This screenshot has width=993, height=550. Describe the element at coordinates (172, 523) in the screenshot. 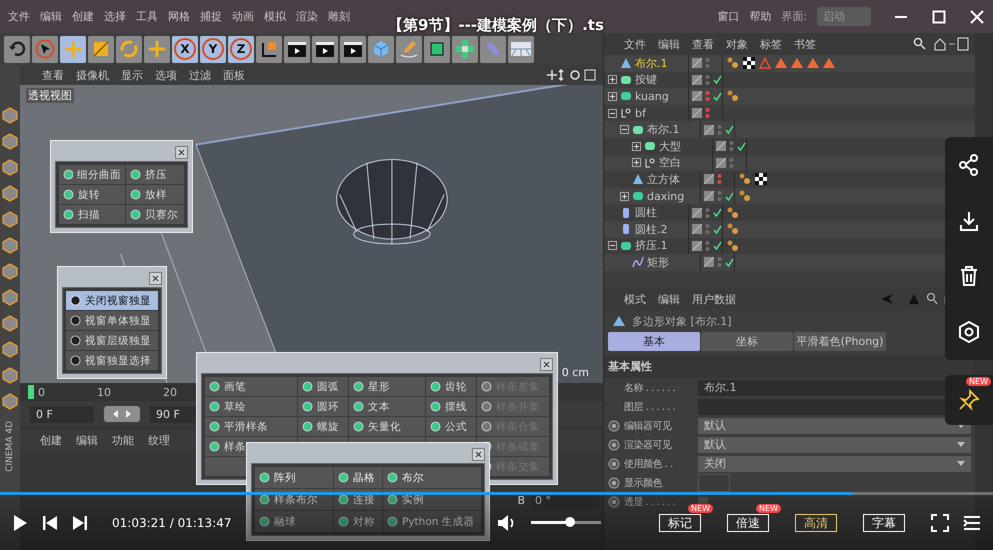

I see `playback-time: 01:03:21 / 01:13:47` at that location.